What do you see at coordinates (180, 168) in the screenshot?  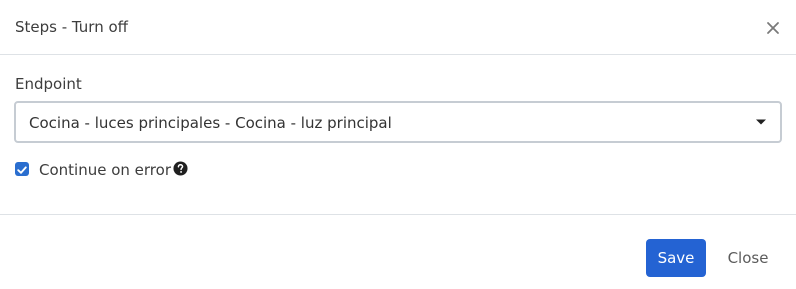 I see `question-circle-icon` at bounding box center [180, 168].